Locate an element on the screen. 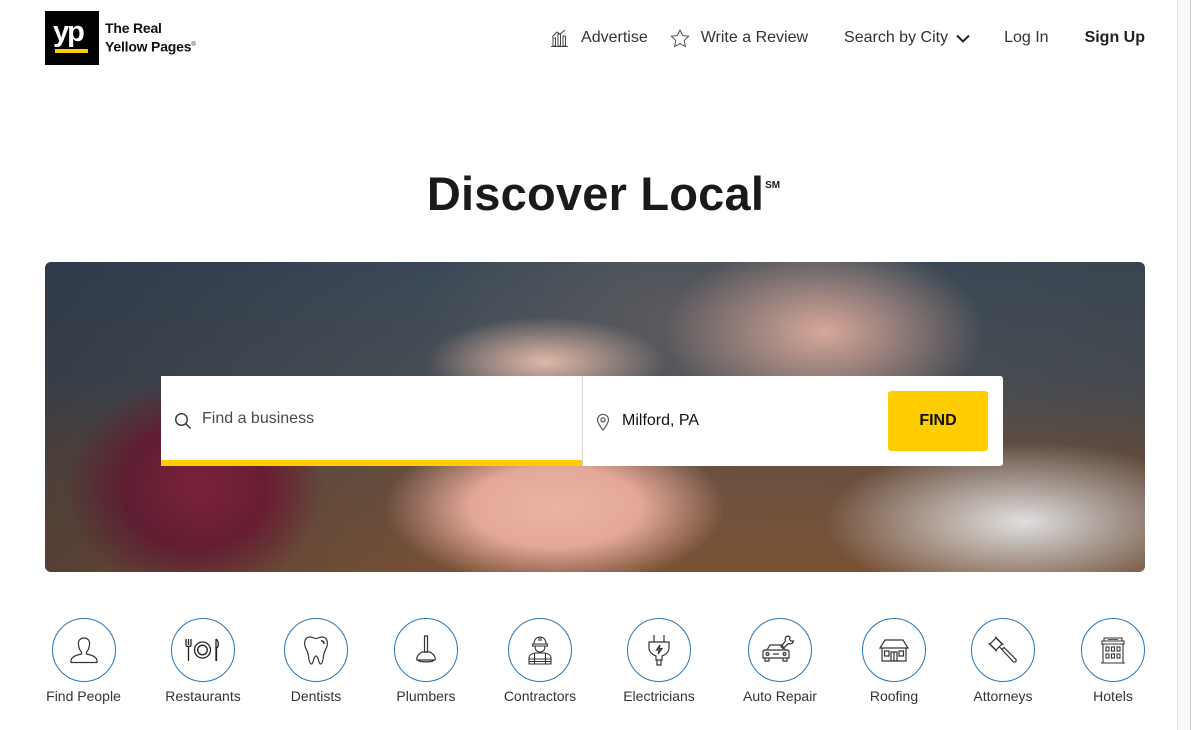  location-search-field: FIND is located at coordinates (792, 421).